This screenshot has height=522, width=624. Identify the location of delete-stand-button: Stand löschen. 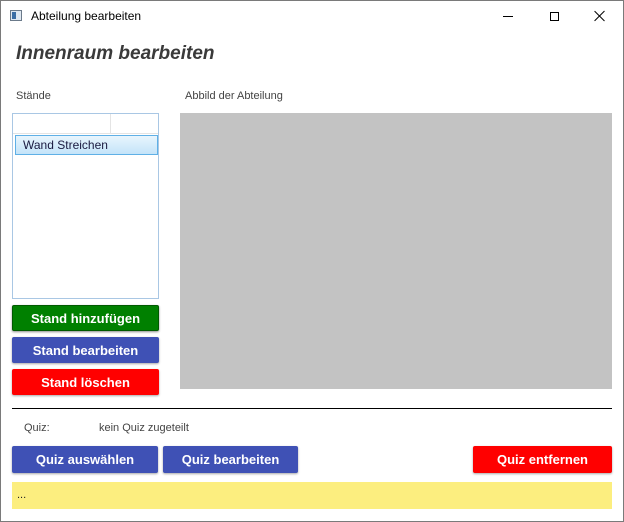
(85, 382).